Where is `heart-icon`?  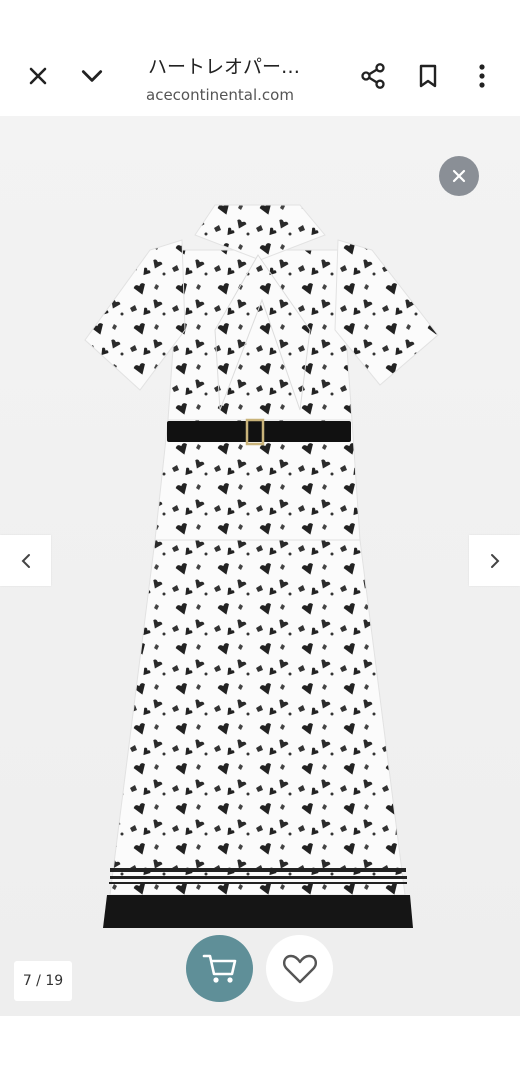 heart-icon is located at coordinates (299, 968).